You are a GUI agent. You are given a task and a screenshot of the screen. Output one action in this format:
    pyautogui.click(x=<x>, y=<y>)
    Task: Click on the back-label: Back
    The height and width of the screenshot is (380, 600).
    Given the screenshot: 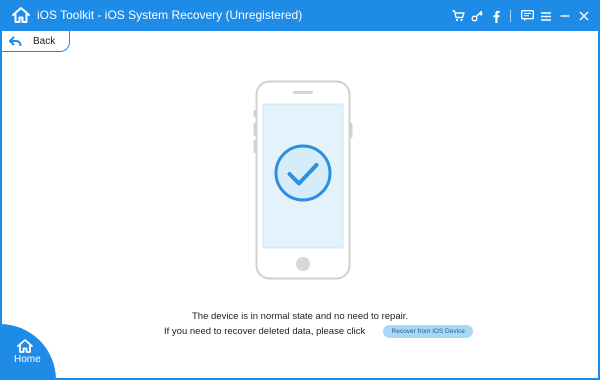 What is the action you would take?
    pyautogui.click(x=44, y=41)
    